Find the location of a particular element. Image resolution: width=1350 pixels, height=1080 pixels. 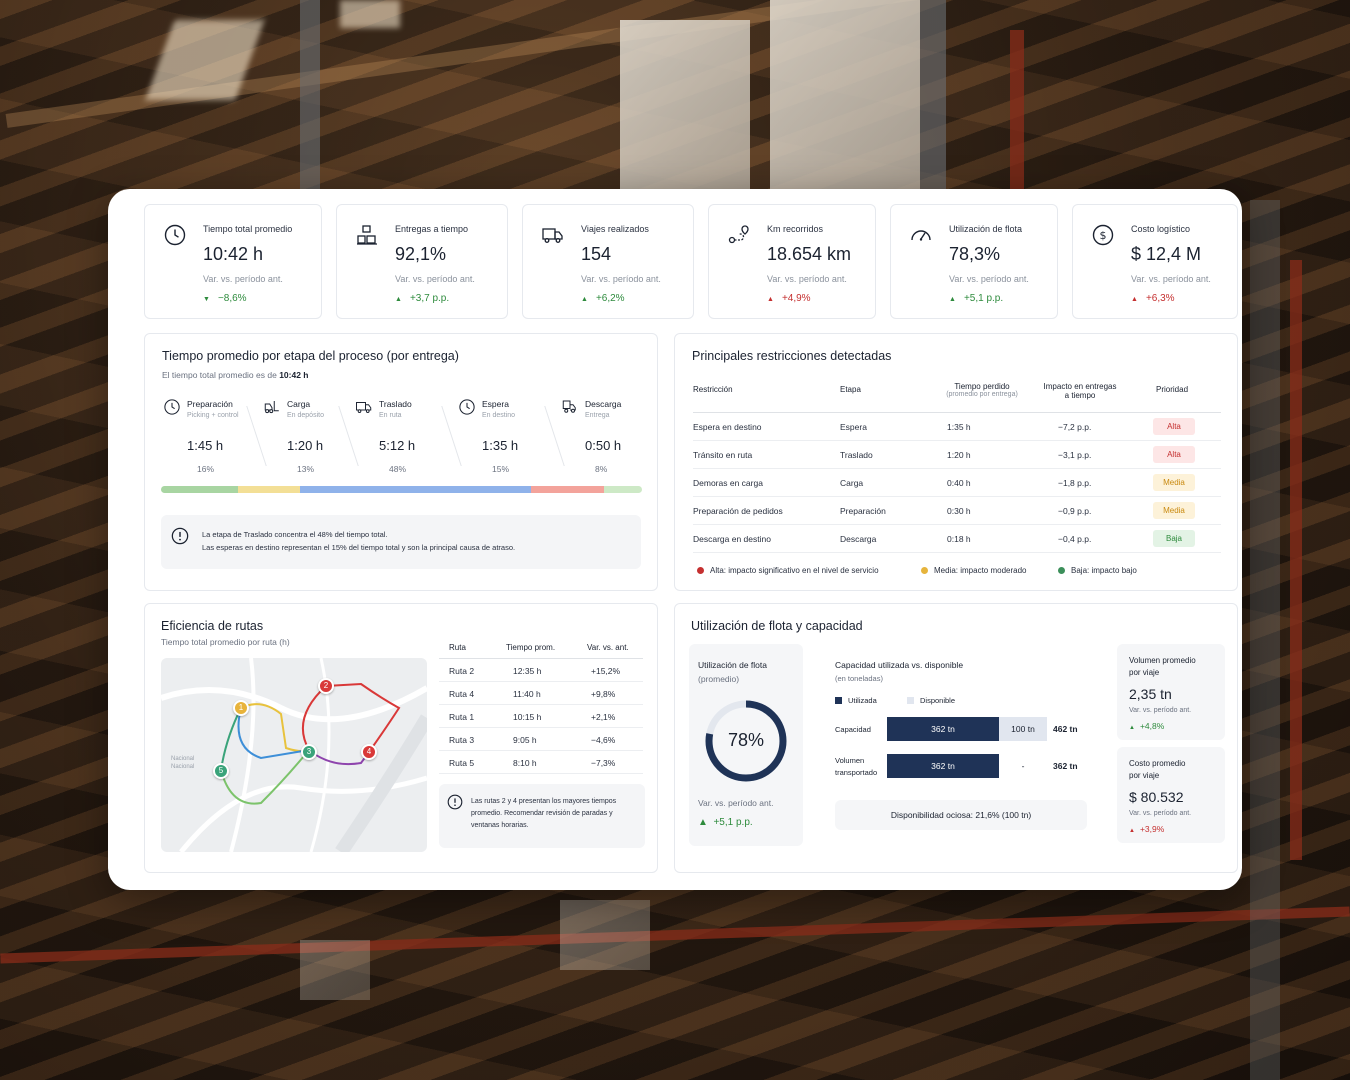

legend-text: Baja: impacto bajo is located at coordinates (1104, 570).